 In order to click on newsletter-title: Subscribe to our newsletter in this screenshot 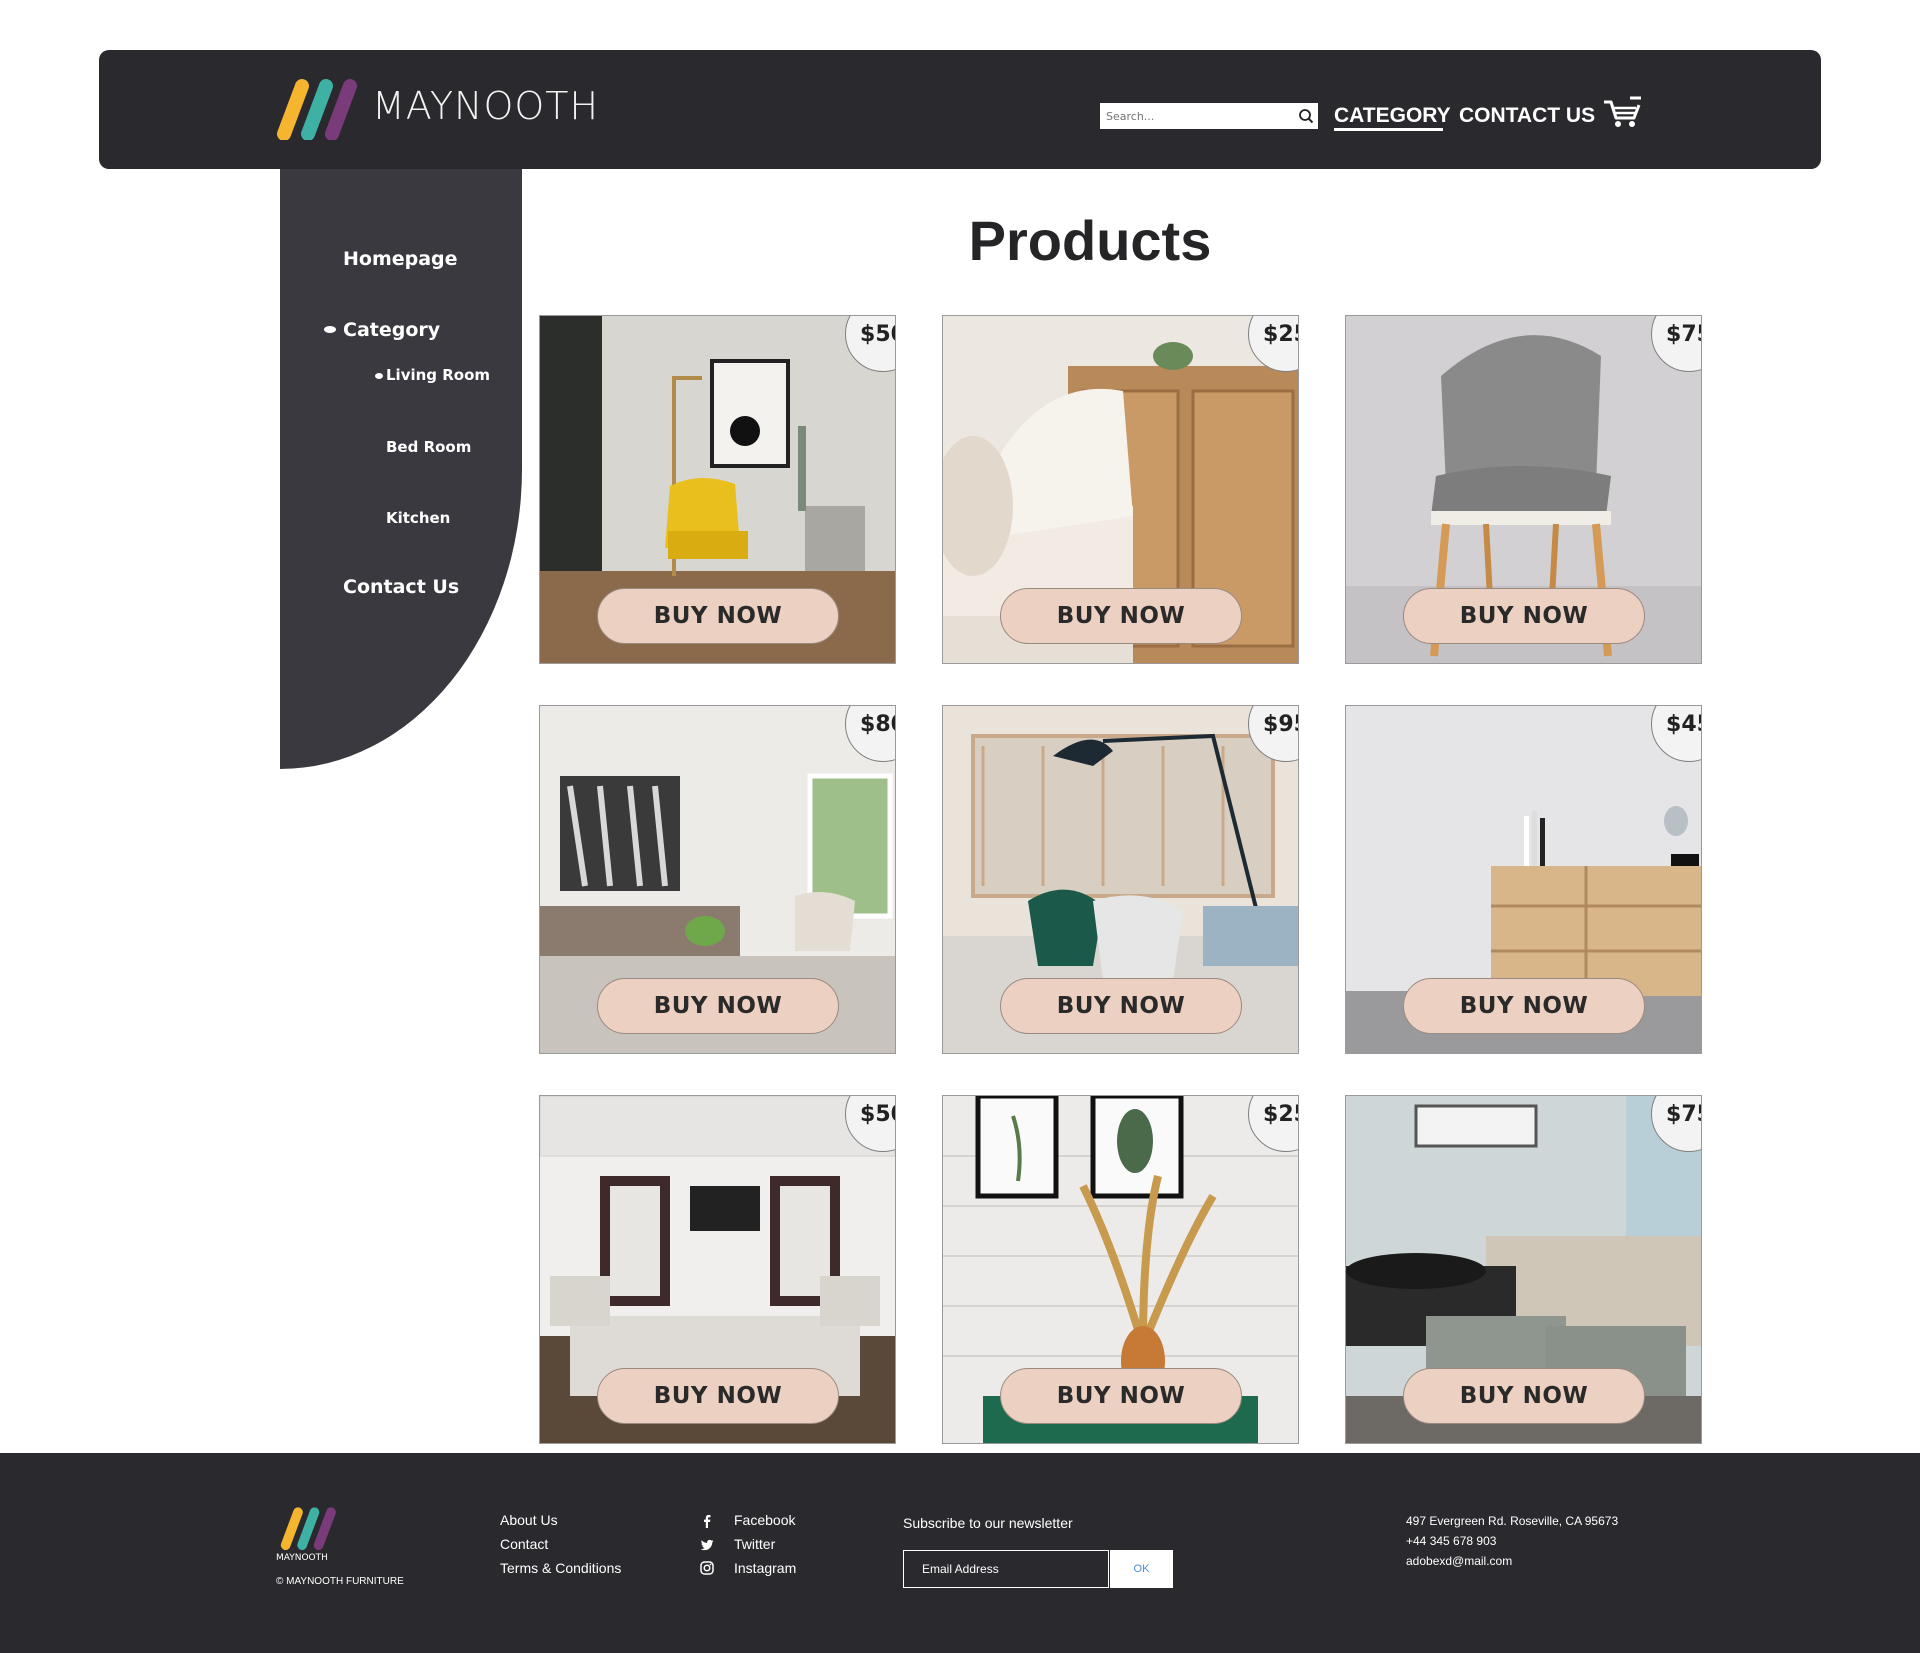, I will do `click(988, 1523)`.